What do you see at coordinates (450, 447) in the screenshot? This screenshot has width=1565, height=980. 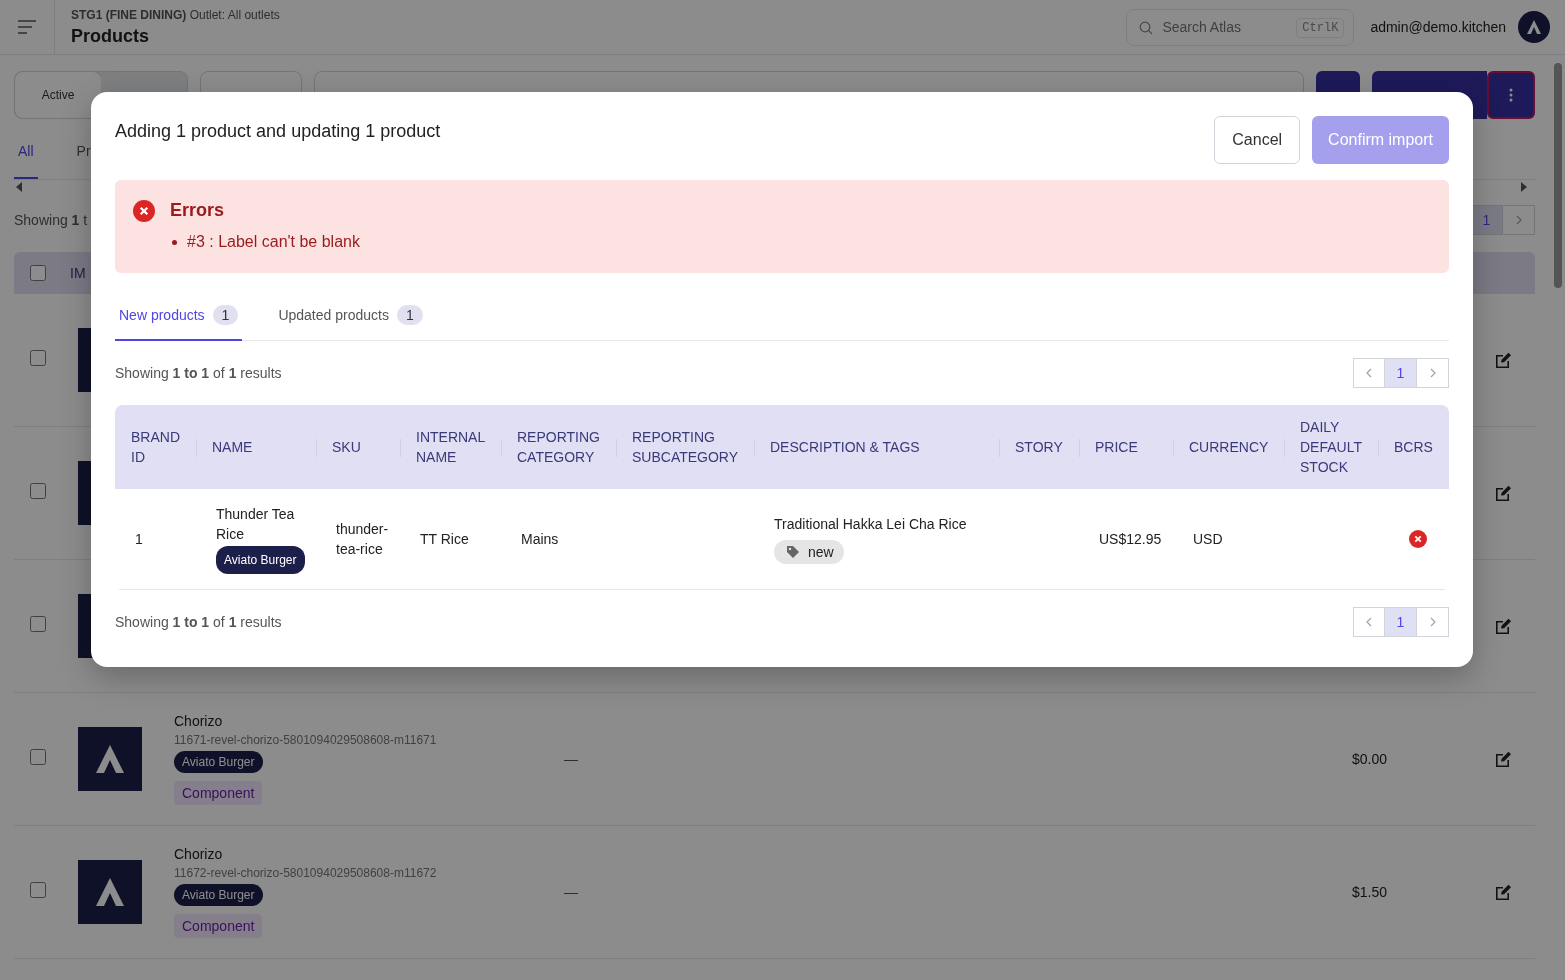 I see `column-header: INTERNAL NAME` at bounding box center [450, 447].